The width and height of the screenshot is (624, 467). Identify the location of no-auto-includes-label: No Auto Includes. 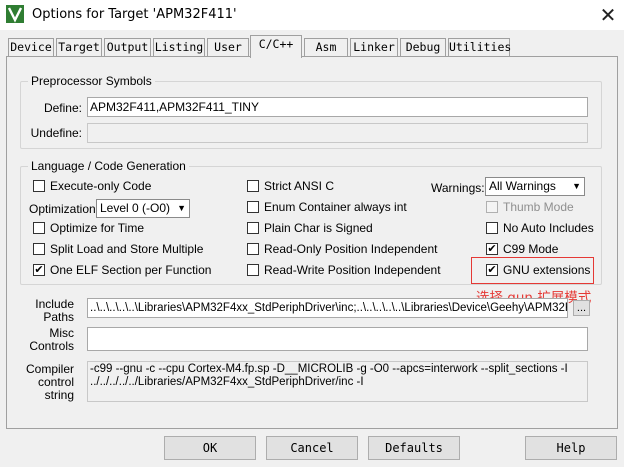
(548, 228).